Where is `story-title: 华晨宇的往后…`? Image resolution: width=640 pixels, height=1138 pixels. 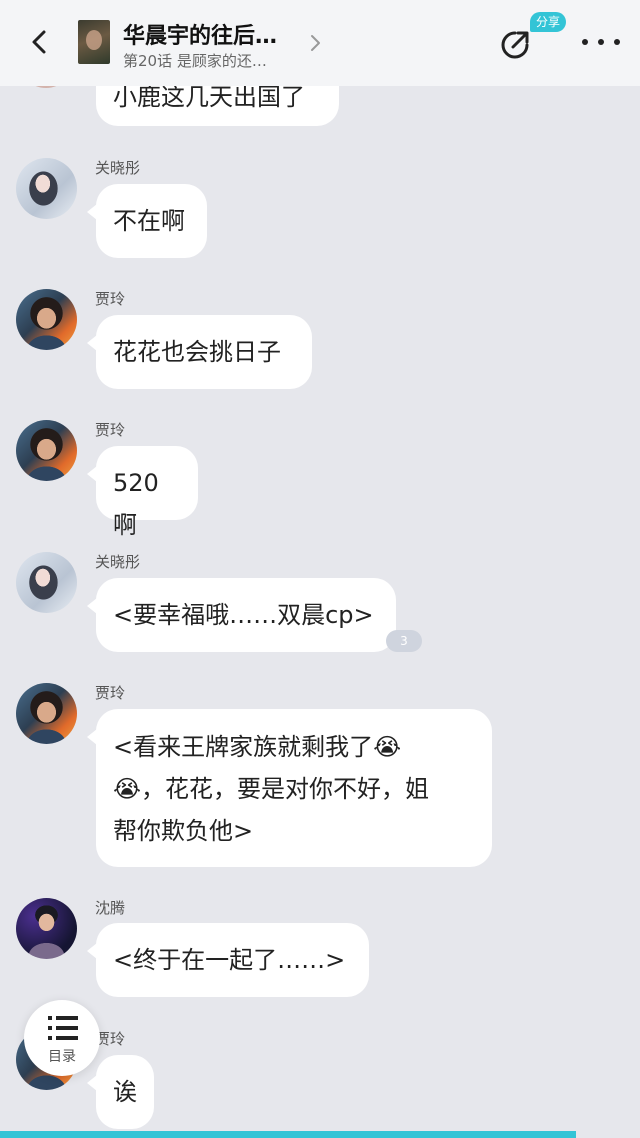 story-title: 华晨宇的往后… is located at coordinates (200, 34).